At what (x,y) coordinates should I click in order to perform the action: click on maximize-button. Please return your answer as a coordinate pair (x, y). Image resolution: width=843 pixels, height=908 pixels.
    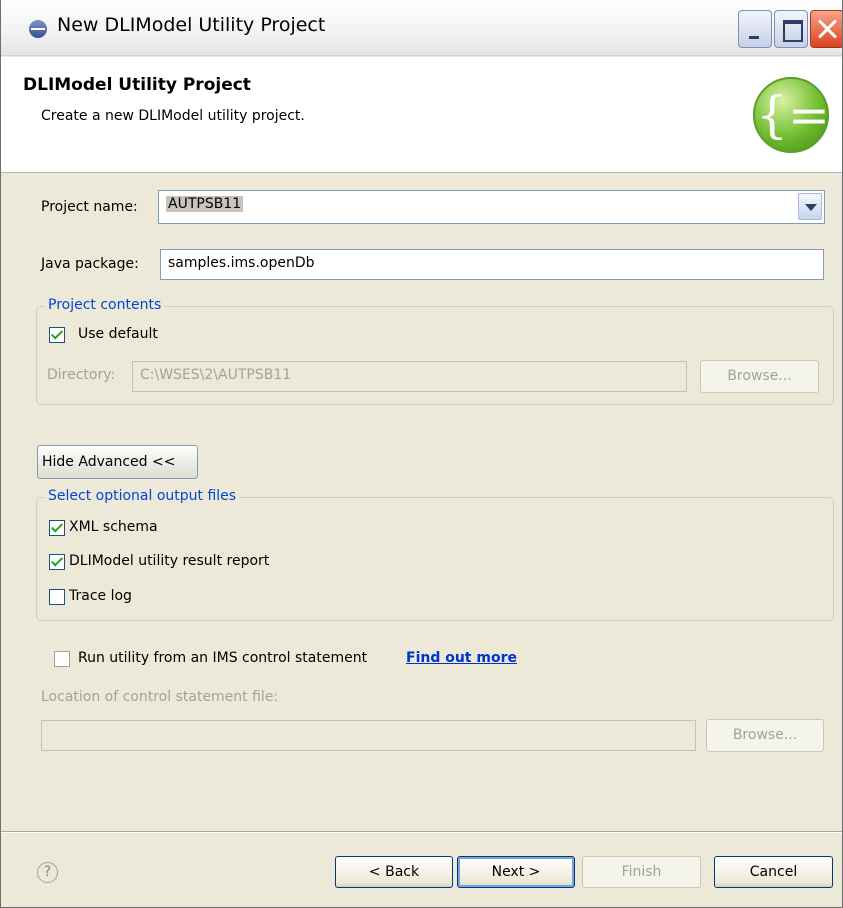
    Looking at the image, I should click on (791, 29).